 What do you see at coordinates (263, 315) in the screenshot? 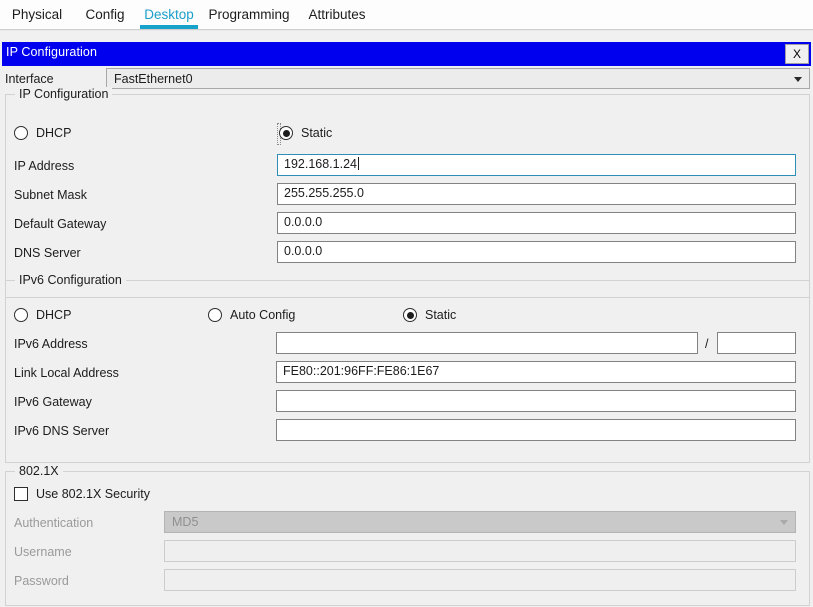
I see `ipv6-auto-config-label: Auto Config` at bounding box center [263, 315].